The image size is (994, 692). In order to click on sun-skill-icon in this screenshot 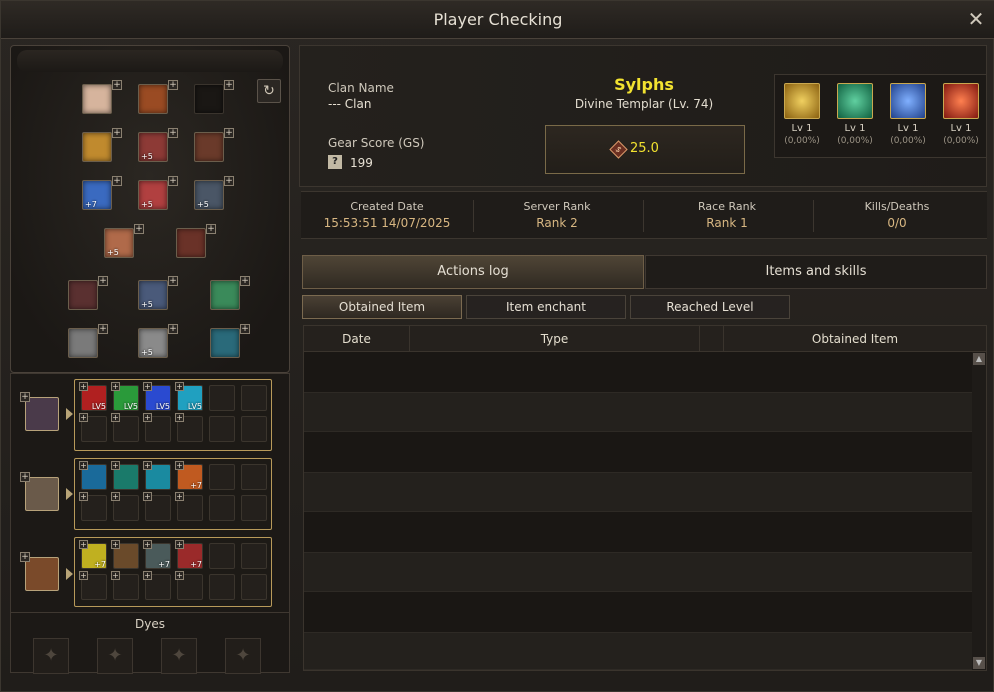, I will do `click(802, 101)`.